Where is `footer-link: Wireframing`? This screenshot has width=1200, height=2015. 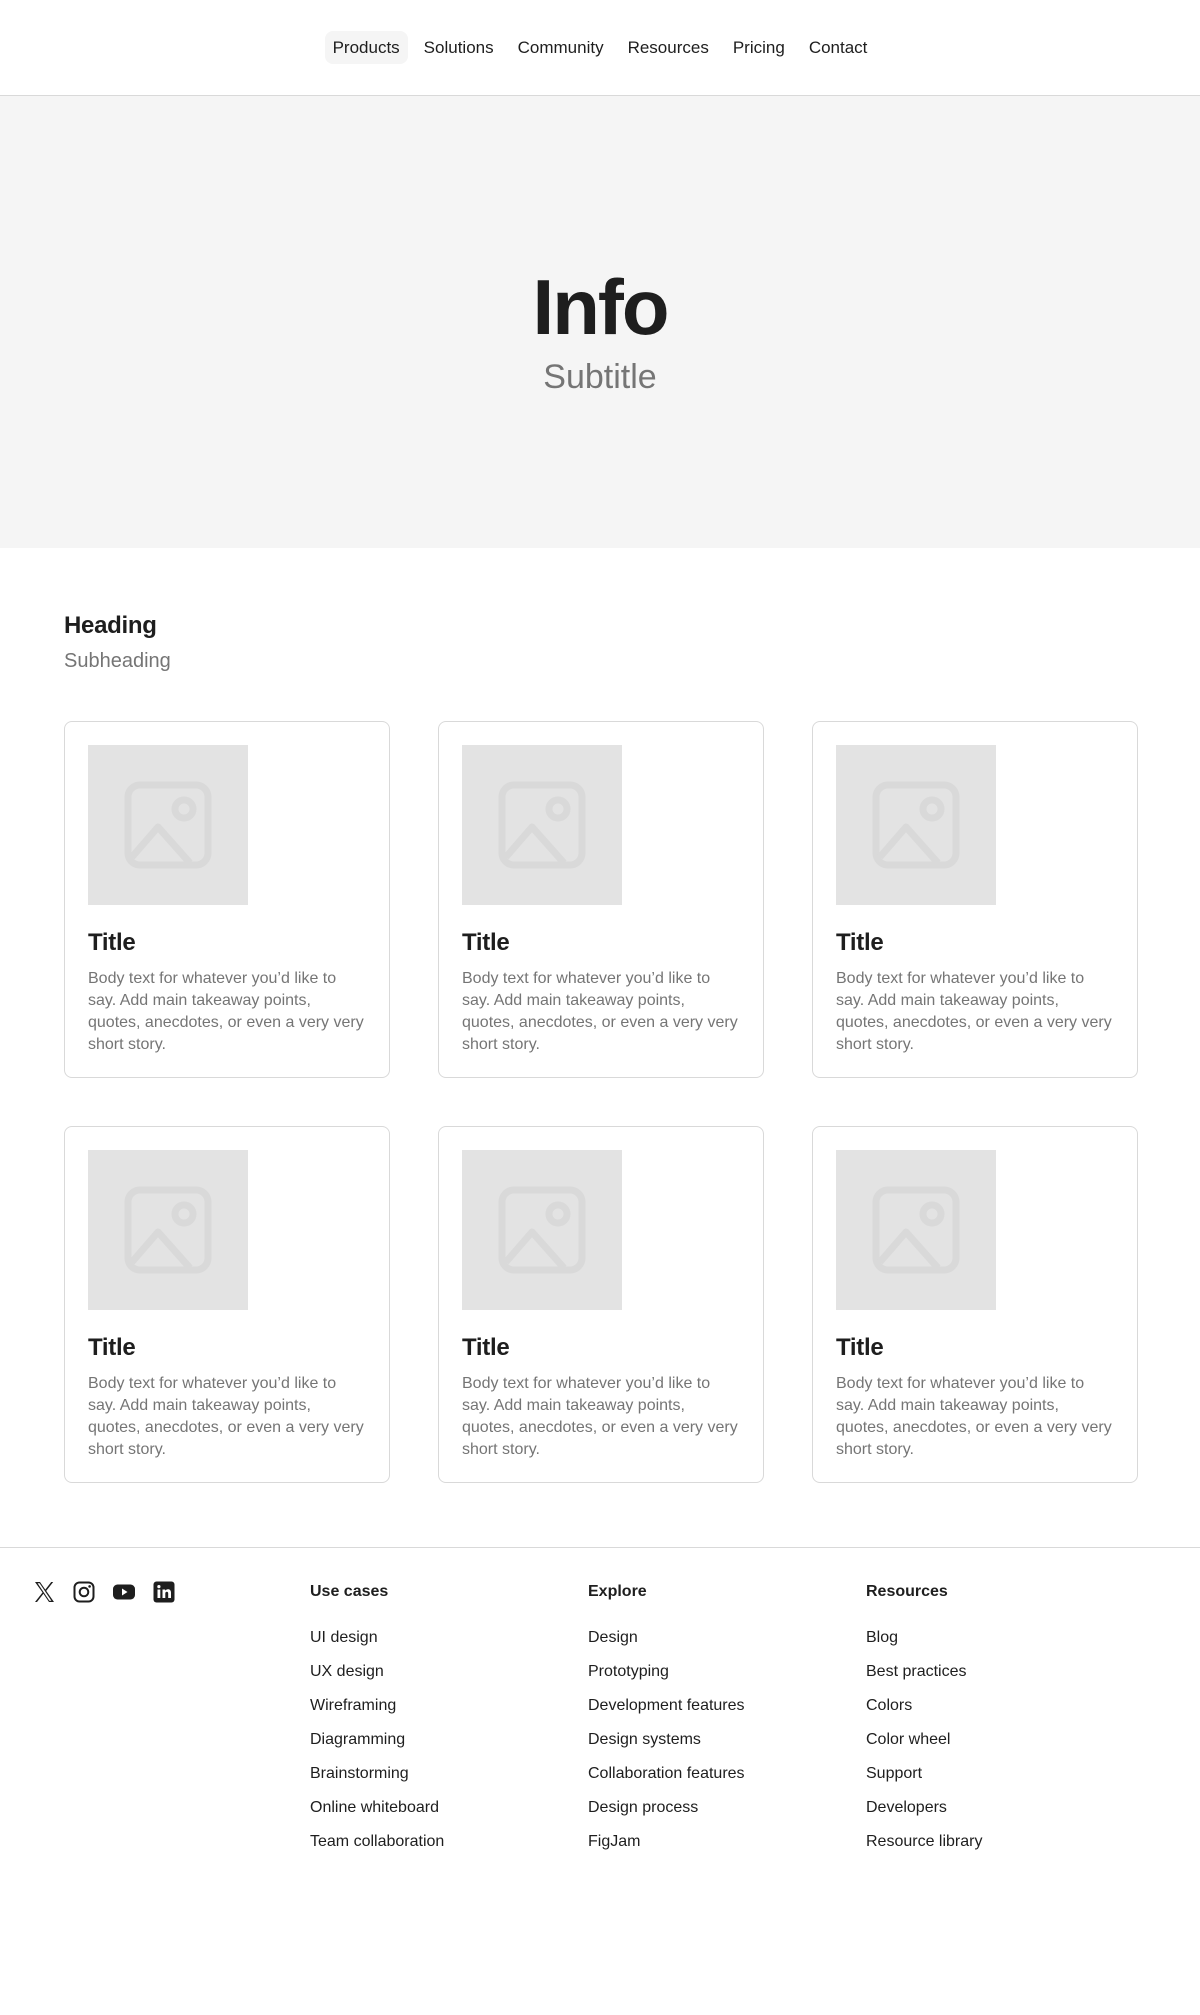 footer-link: Wireframing is located at coordinates (449, 1706).